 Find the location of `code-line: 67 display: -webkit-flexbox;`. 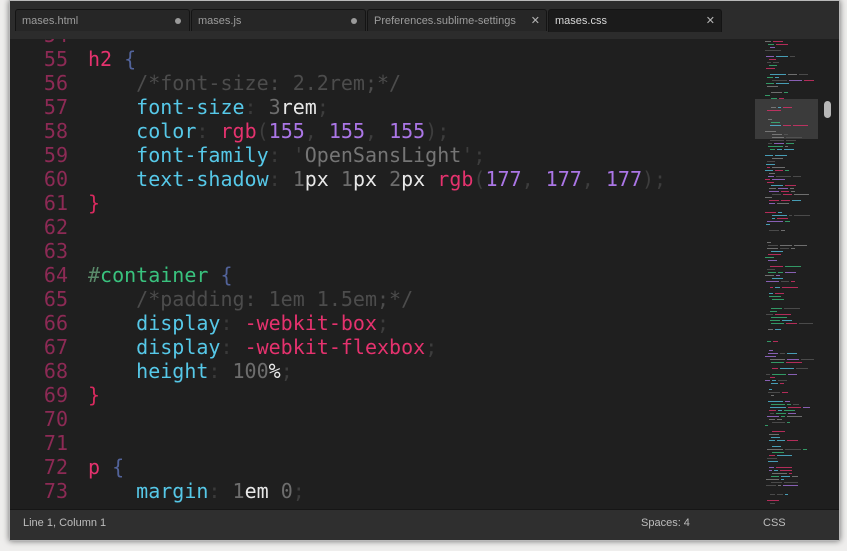

code-line: 67 display: -webkit-flexbox; is located at coordinates (382, 347).